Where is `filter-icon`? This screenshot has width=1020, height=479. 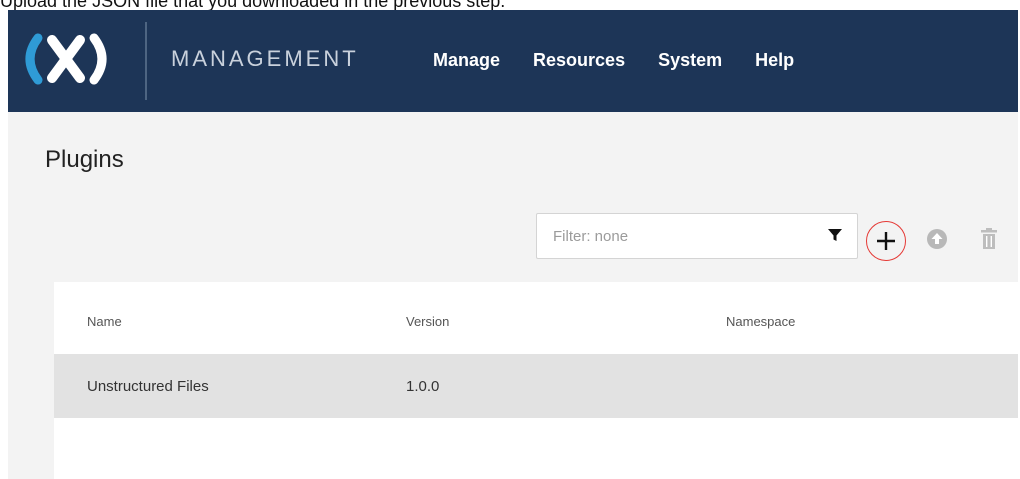 filter-icon is located at coordinates (835, 235).